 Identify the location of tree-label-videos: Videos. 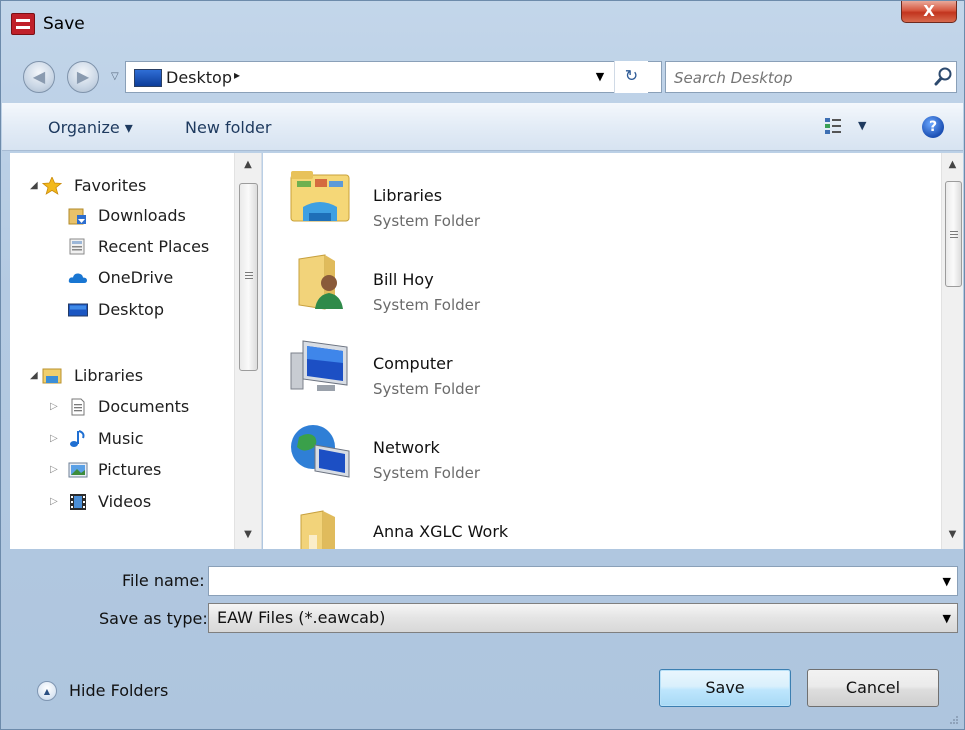
(125, 501).